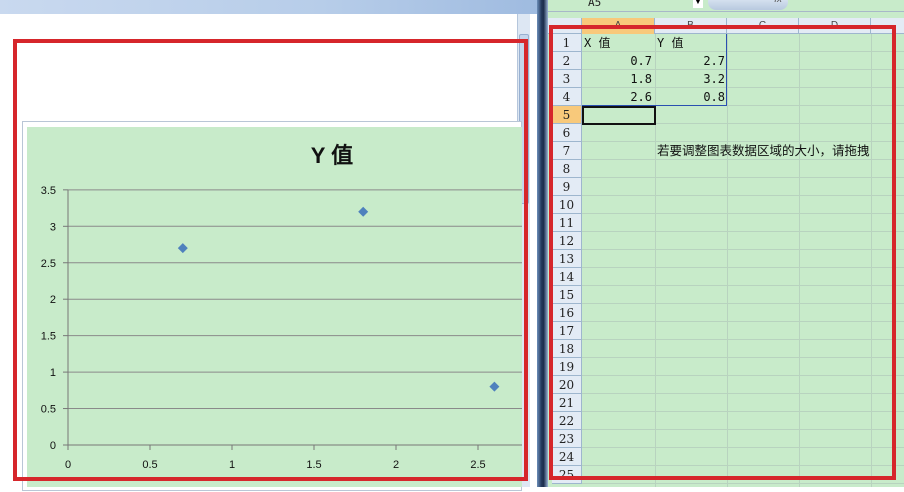 Image resolution: width=904 pixels, height=492 pixels. What do you see at coordinates (743, 483) in the screenshot?
I see `gridline` at bounding box center [743, 483].